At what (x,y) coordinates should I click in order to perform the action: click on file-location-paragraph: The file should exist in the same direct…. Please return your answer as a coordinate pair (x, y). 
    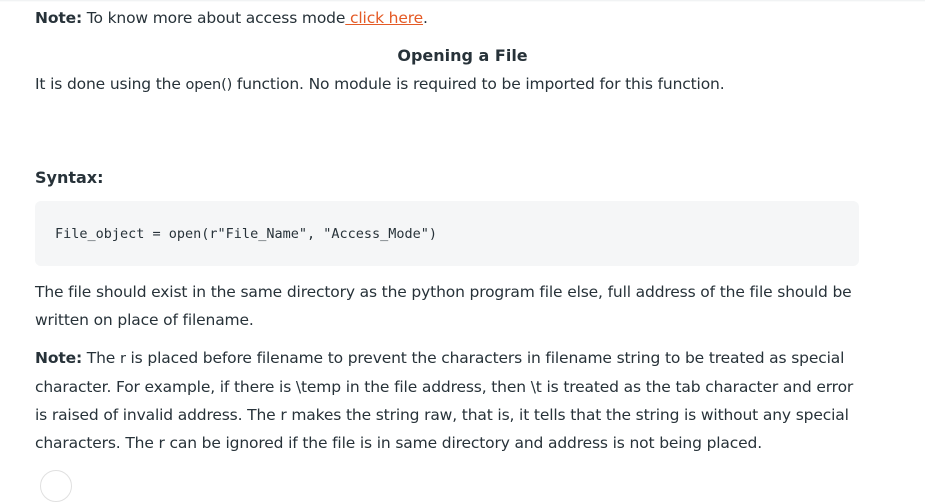
    Looking at the image, I should click on (443, 306).